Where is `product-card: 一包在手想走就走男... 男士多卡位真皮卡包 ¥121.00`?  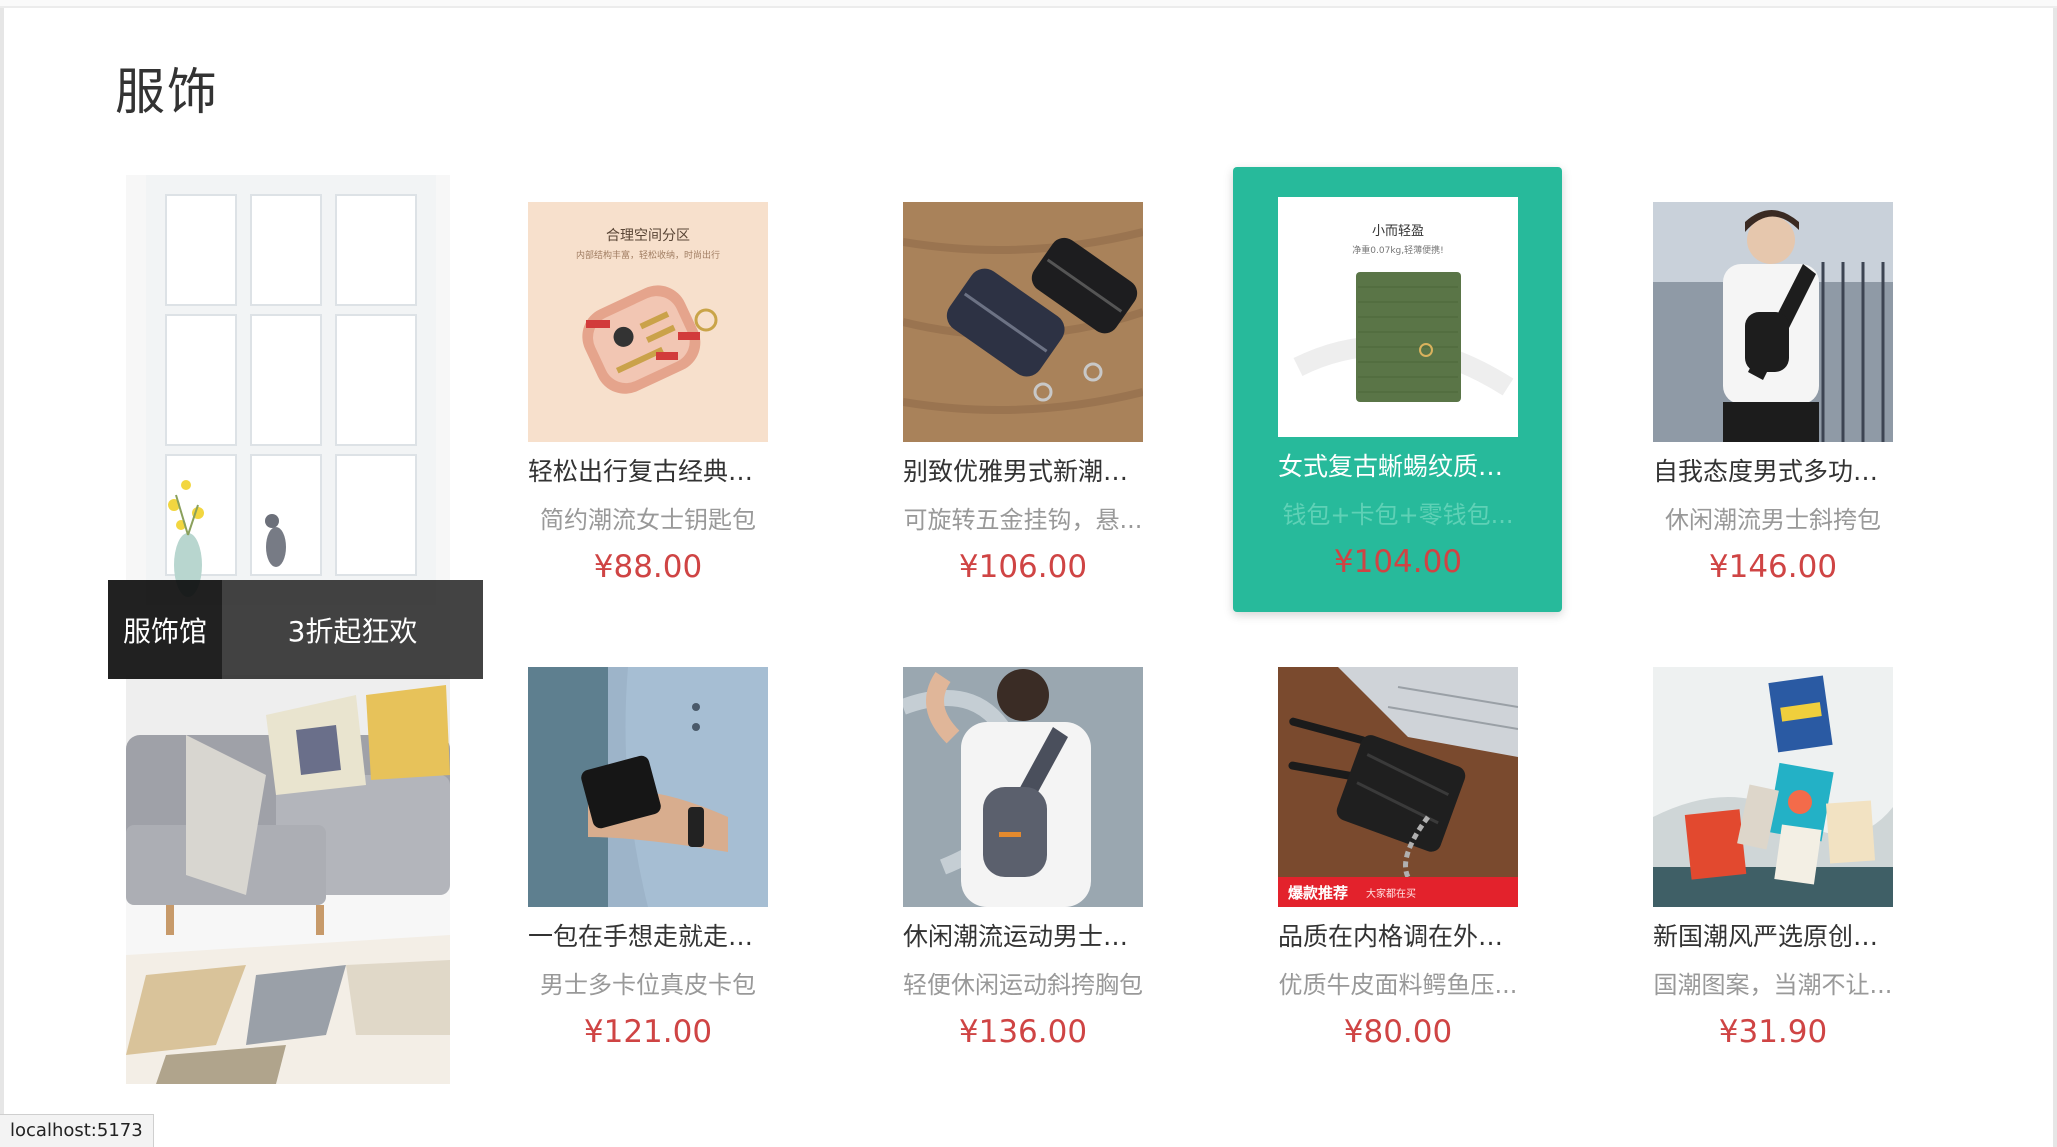
product-card: 一包在手想走就走男... 男士多卡位真皮卡包 ¥121.00 is located at coordinates (647, 862).